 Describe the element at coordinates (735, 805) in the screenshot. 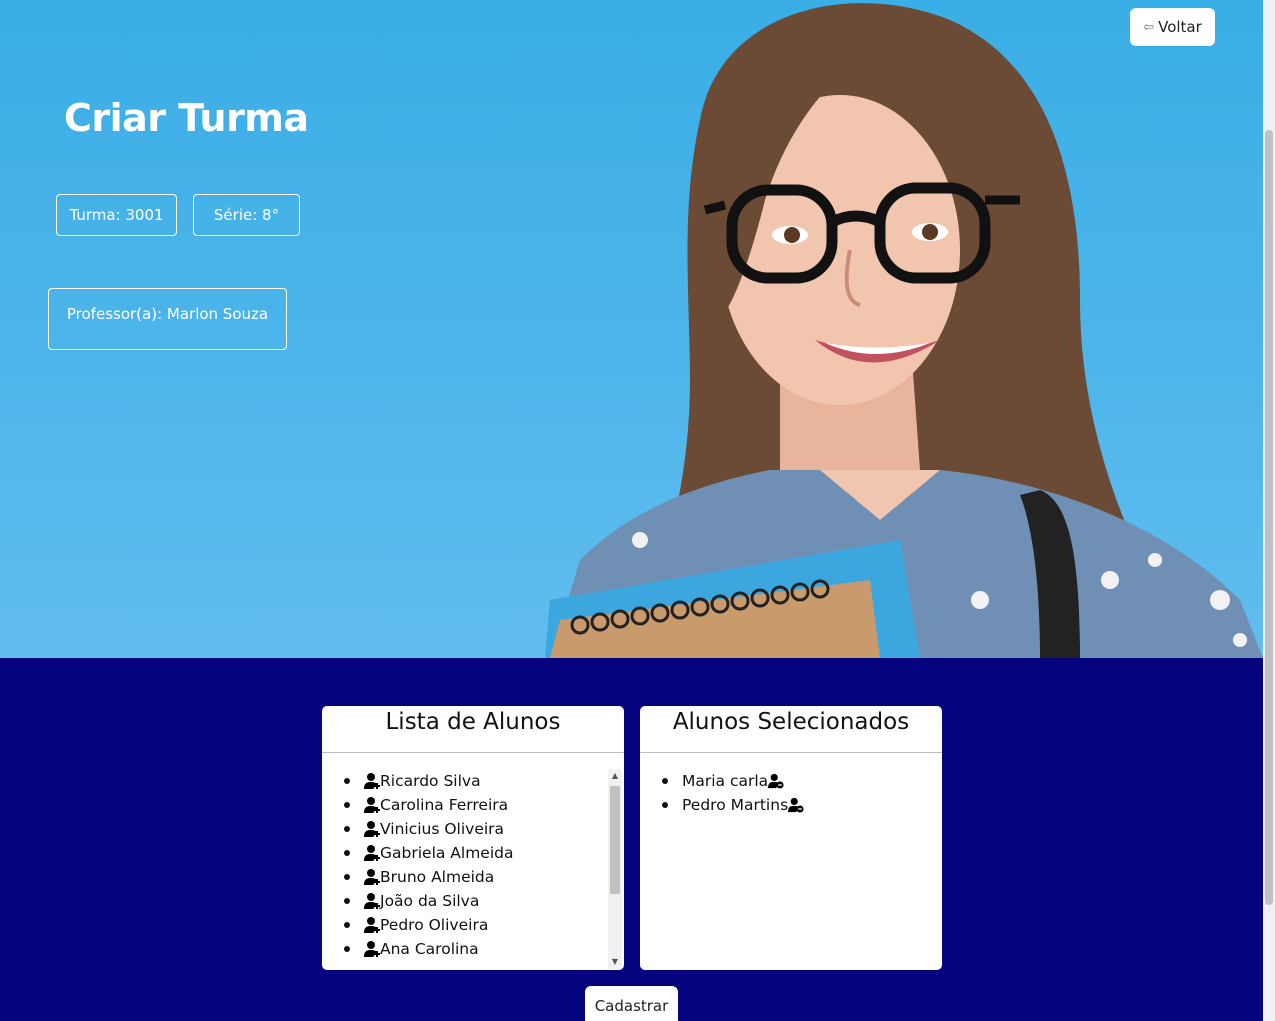

I see `selected-student-name: Pedro Martins` at that location.